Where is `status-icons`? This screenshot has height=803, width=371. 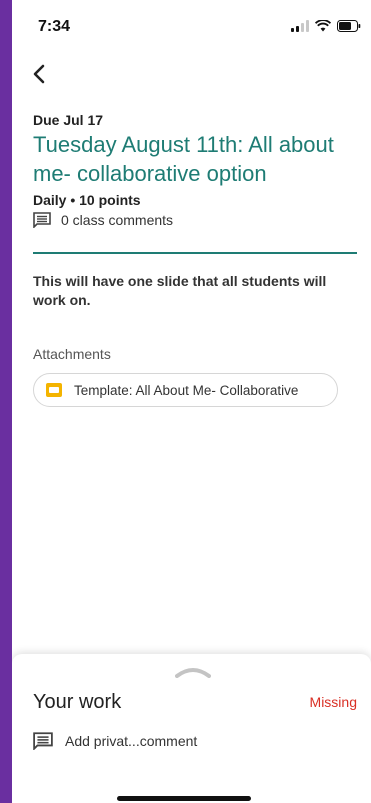
status-icons is located at coordinates (326, 26).